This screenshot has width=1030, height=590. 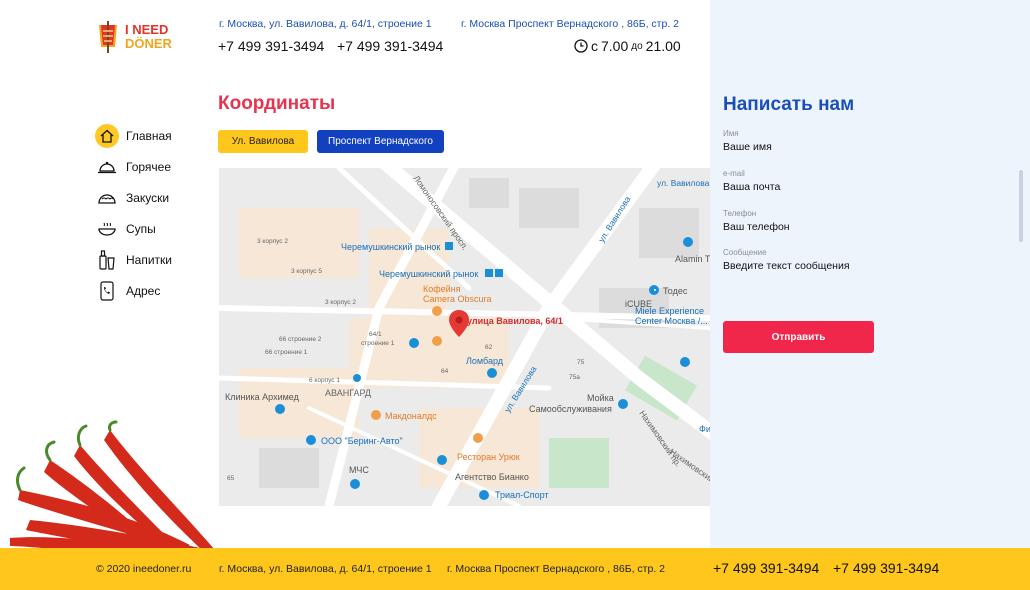 I want to click on phone-input: Ваш телефон, so click(x=803, y=227).